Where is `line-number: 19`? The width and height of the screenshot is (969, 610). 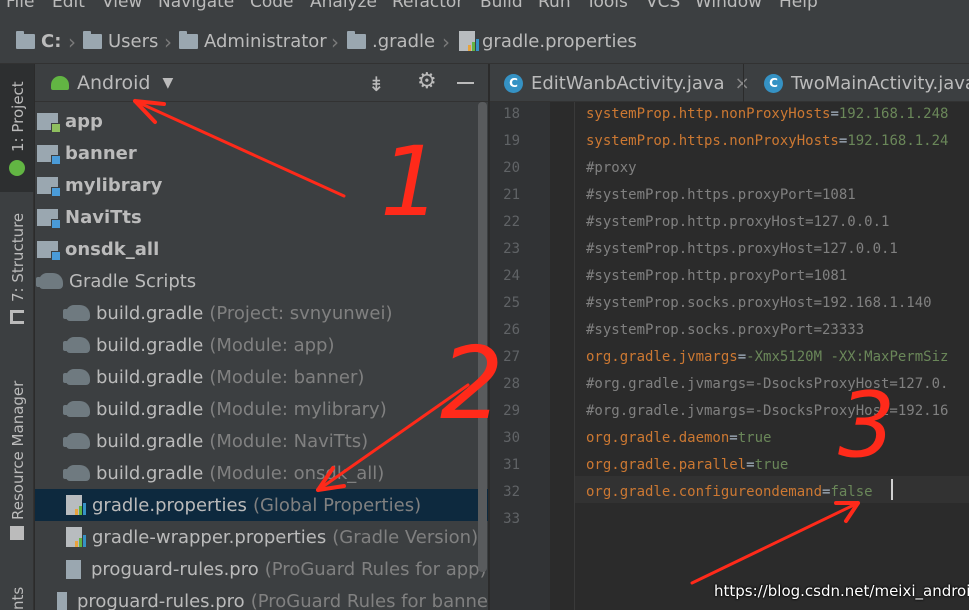 line-number: 19 is located at coordinates (511, 141).